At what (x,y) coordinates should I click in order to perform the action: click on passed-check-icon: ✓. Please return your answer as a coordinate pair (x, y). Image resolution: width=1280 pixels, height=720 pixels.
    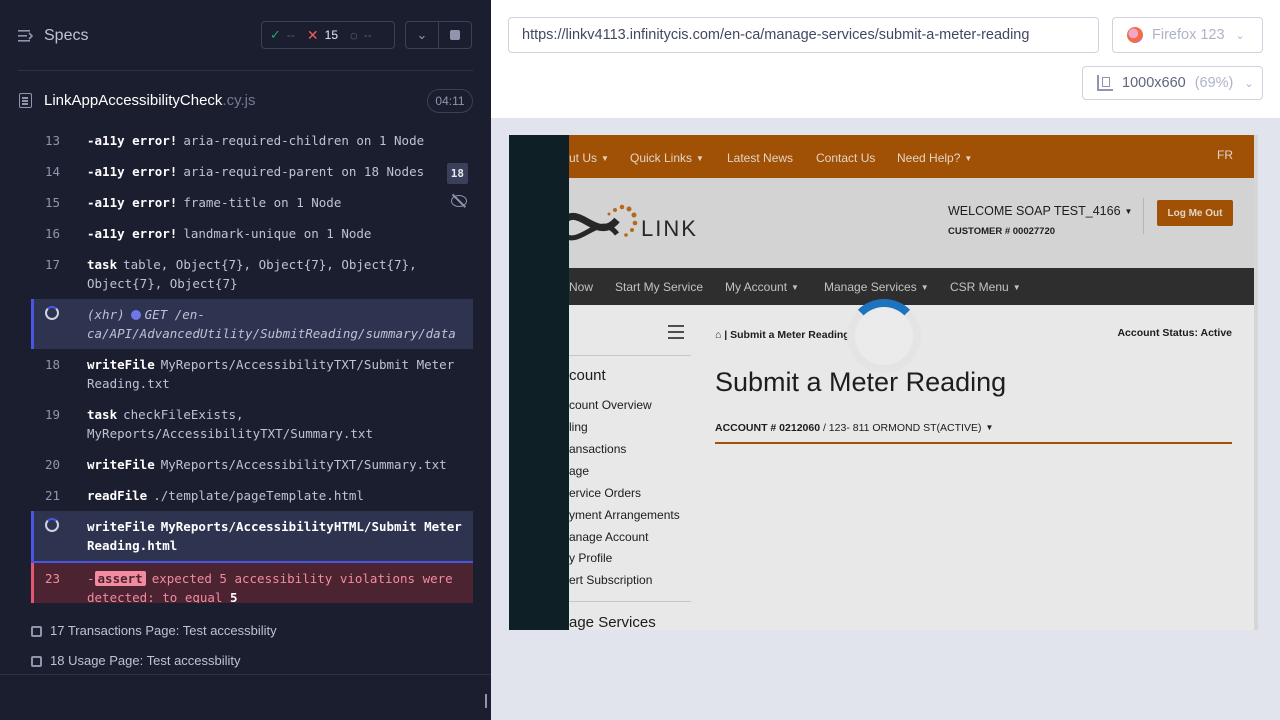
    Looking at the image, I should click on (275, 34).